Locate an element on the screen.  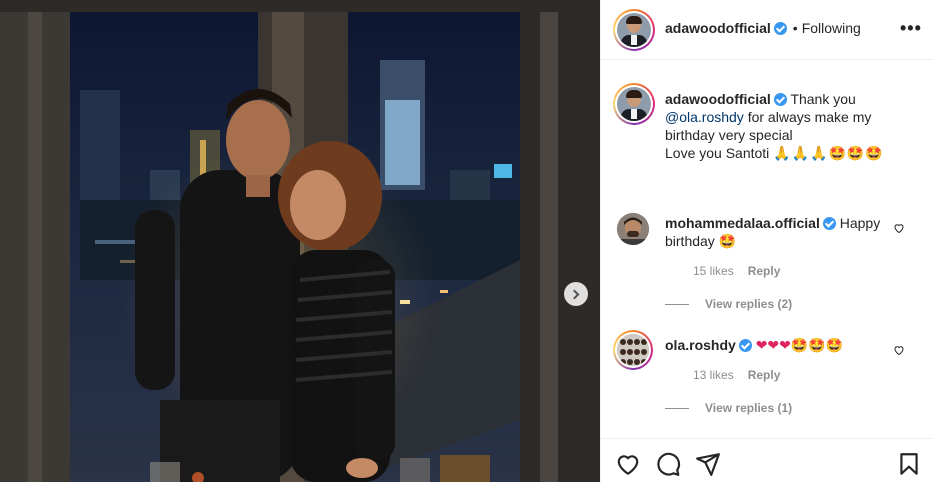
share-icon is located at coordinates (708, 464).